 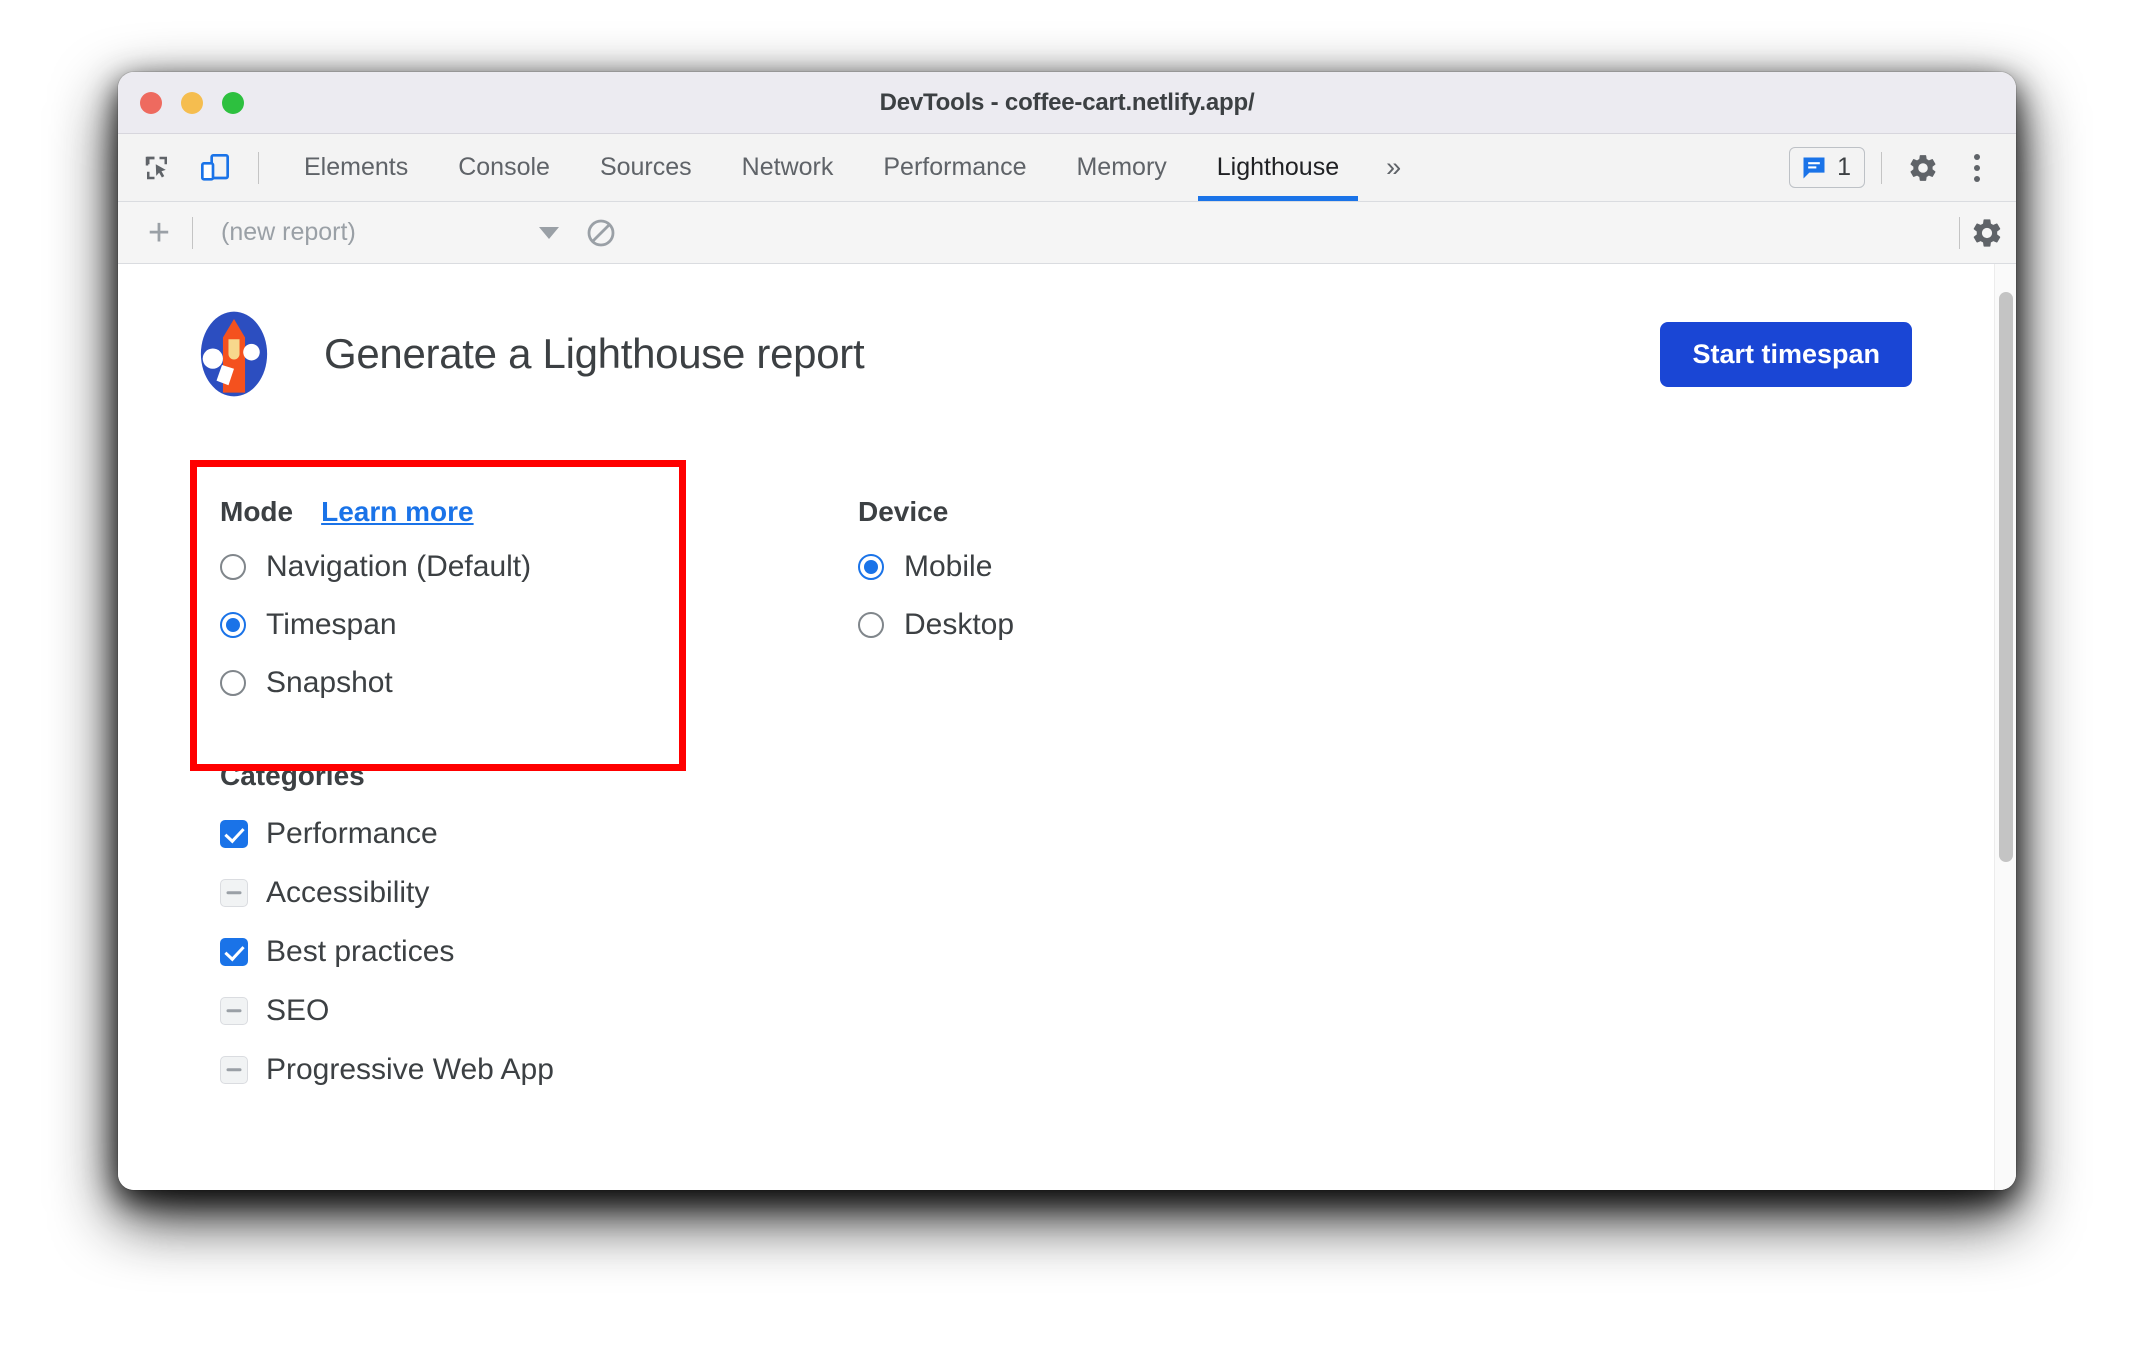 What do you see at coordinates (329, 682) in the screenshot?
I see `mode-option-label: Snapshot` at bounding box center [329, 682].